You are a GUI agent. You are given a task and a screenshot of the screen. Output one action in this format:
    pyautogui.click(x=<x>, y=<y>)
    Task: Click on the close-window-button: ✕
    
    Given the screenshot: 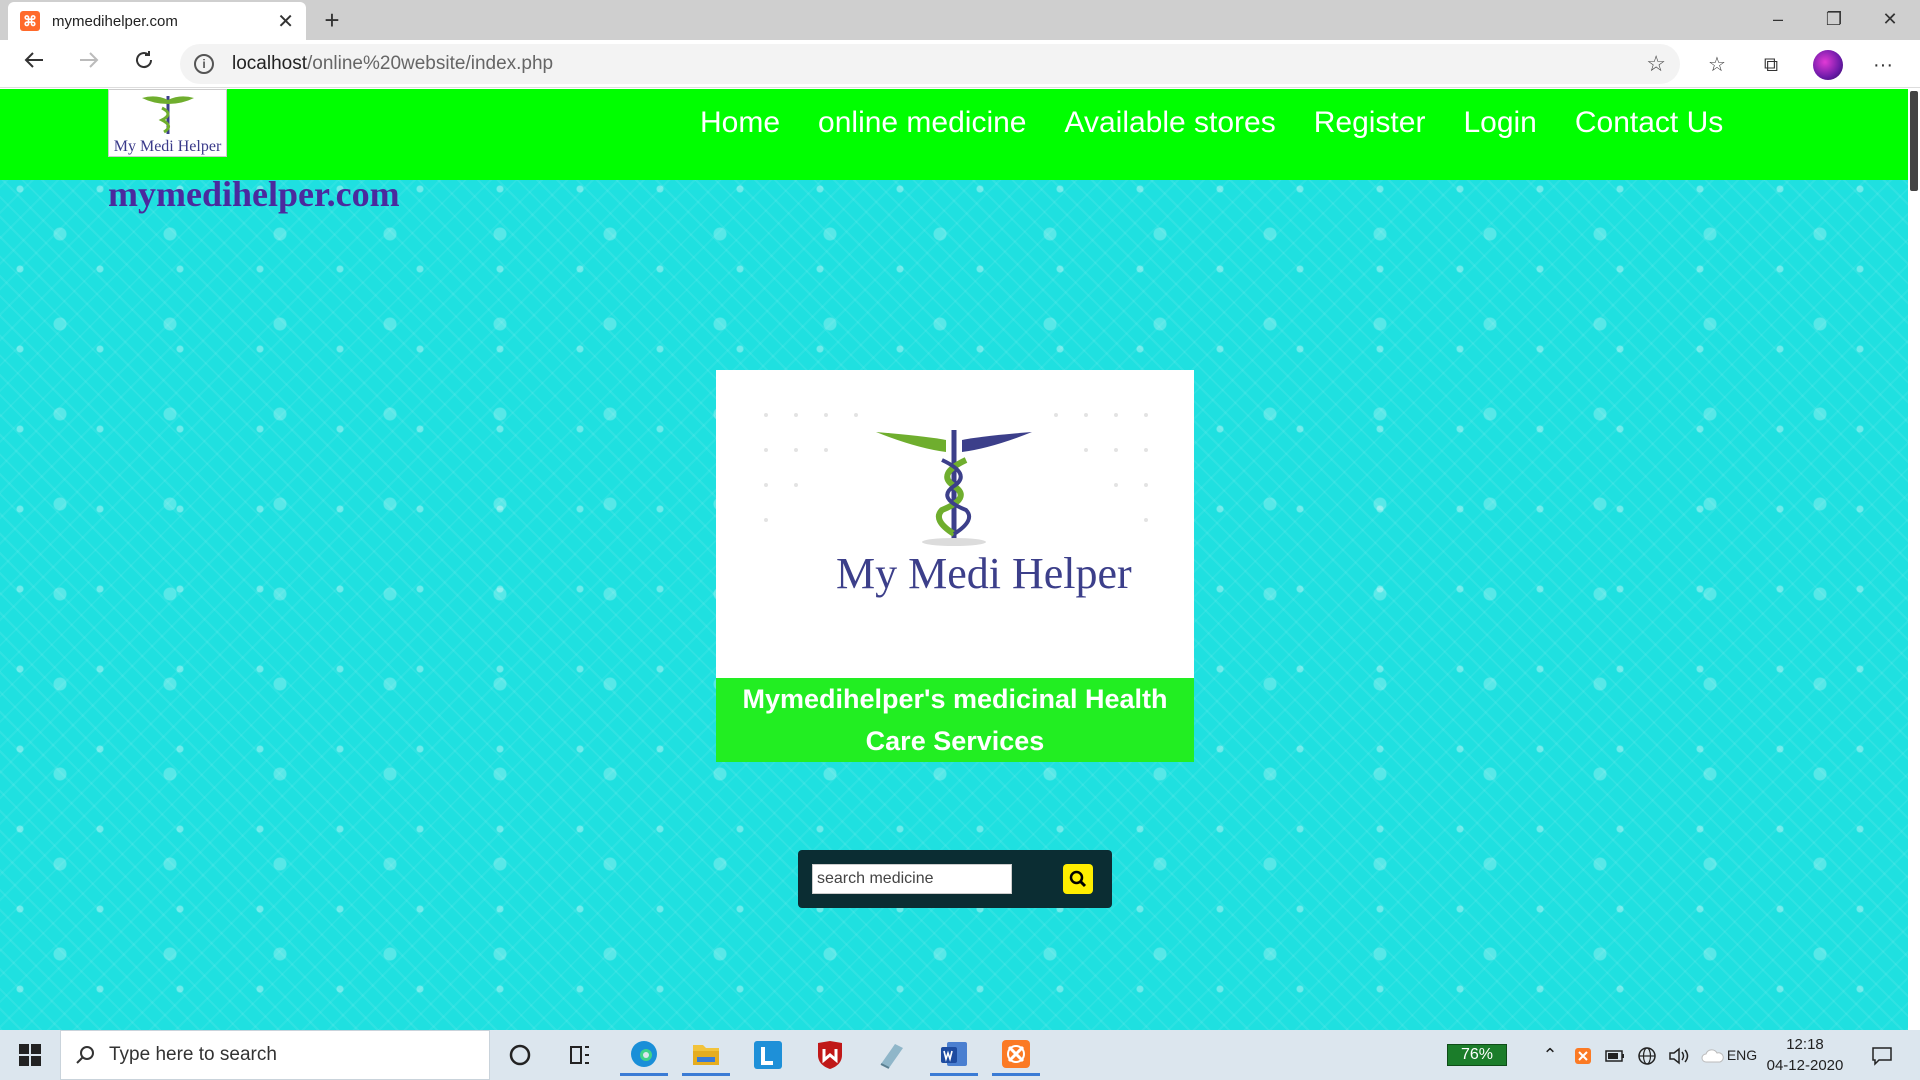 What is the action you would take?
    pyautogui.click(x=1890, y=20)
    